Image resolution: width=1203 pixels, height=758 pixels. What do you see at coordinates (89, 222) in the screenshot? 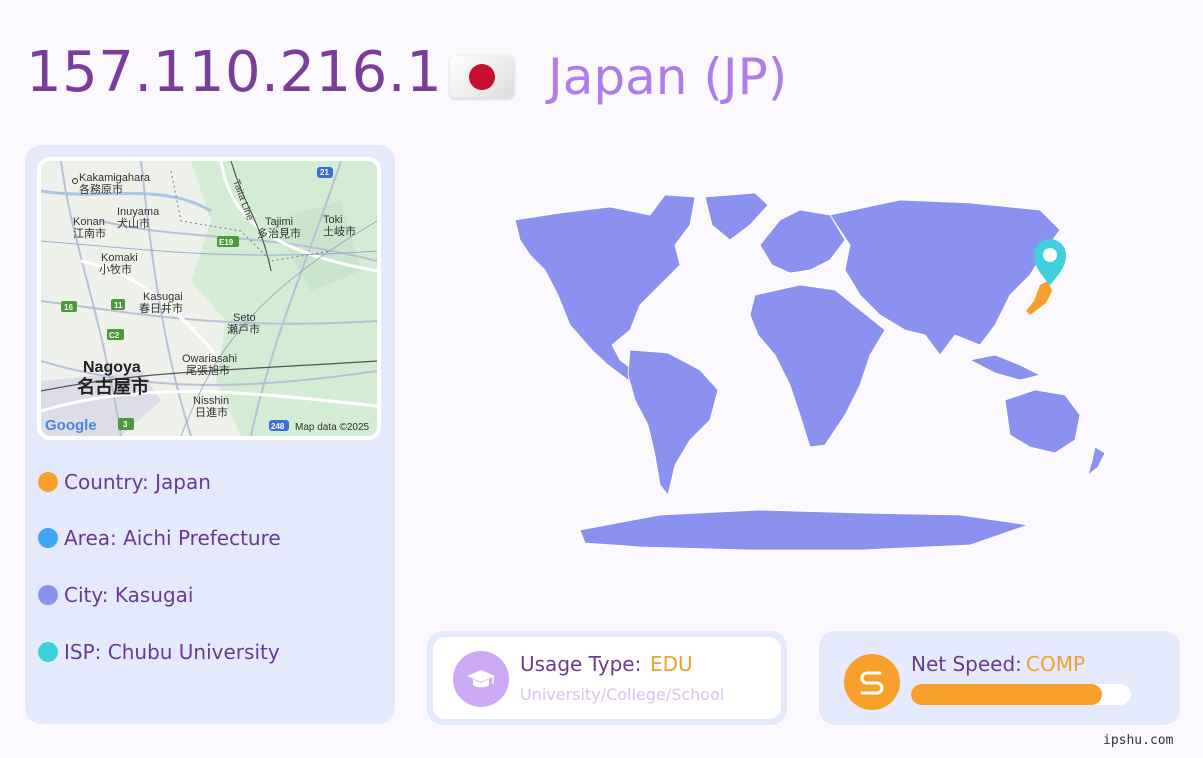
I see `map-place-en: Konan` at bounding box center [89, 222].